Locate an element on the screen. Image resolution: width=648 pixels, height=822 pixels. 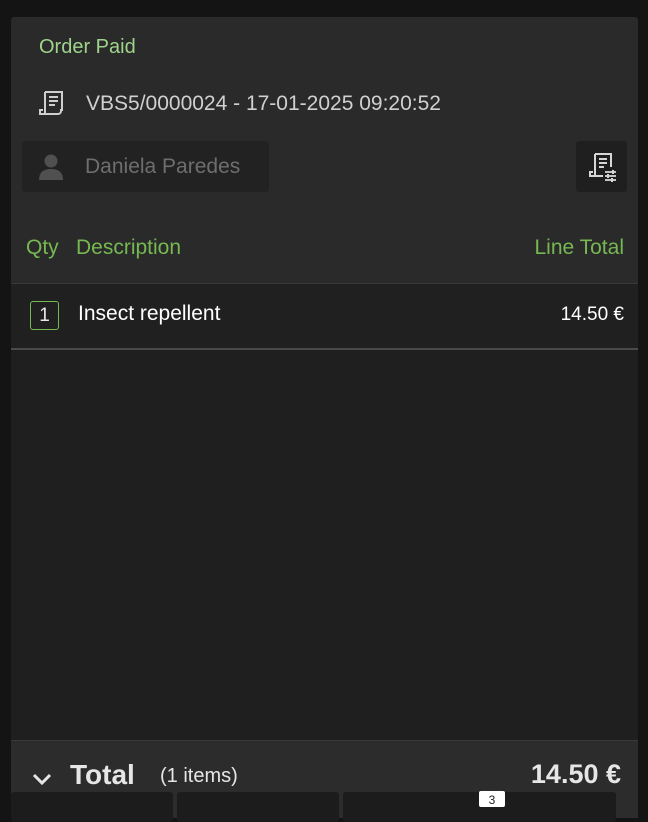
total-amount: 14.50 € is located at coordinates (575, 774).